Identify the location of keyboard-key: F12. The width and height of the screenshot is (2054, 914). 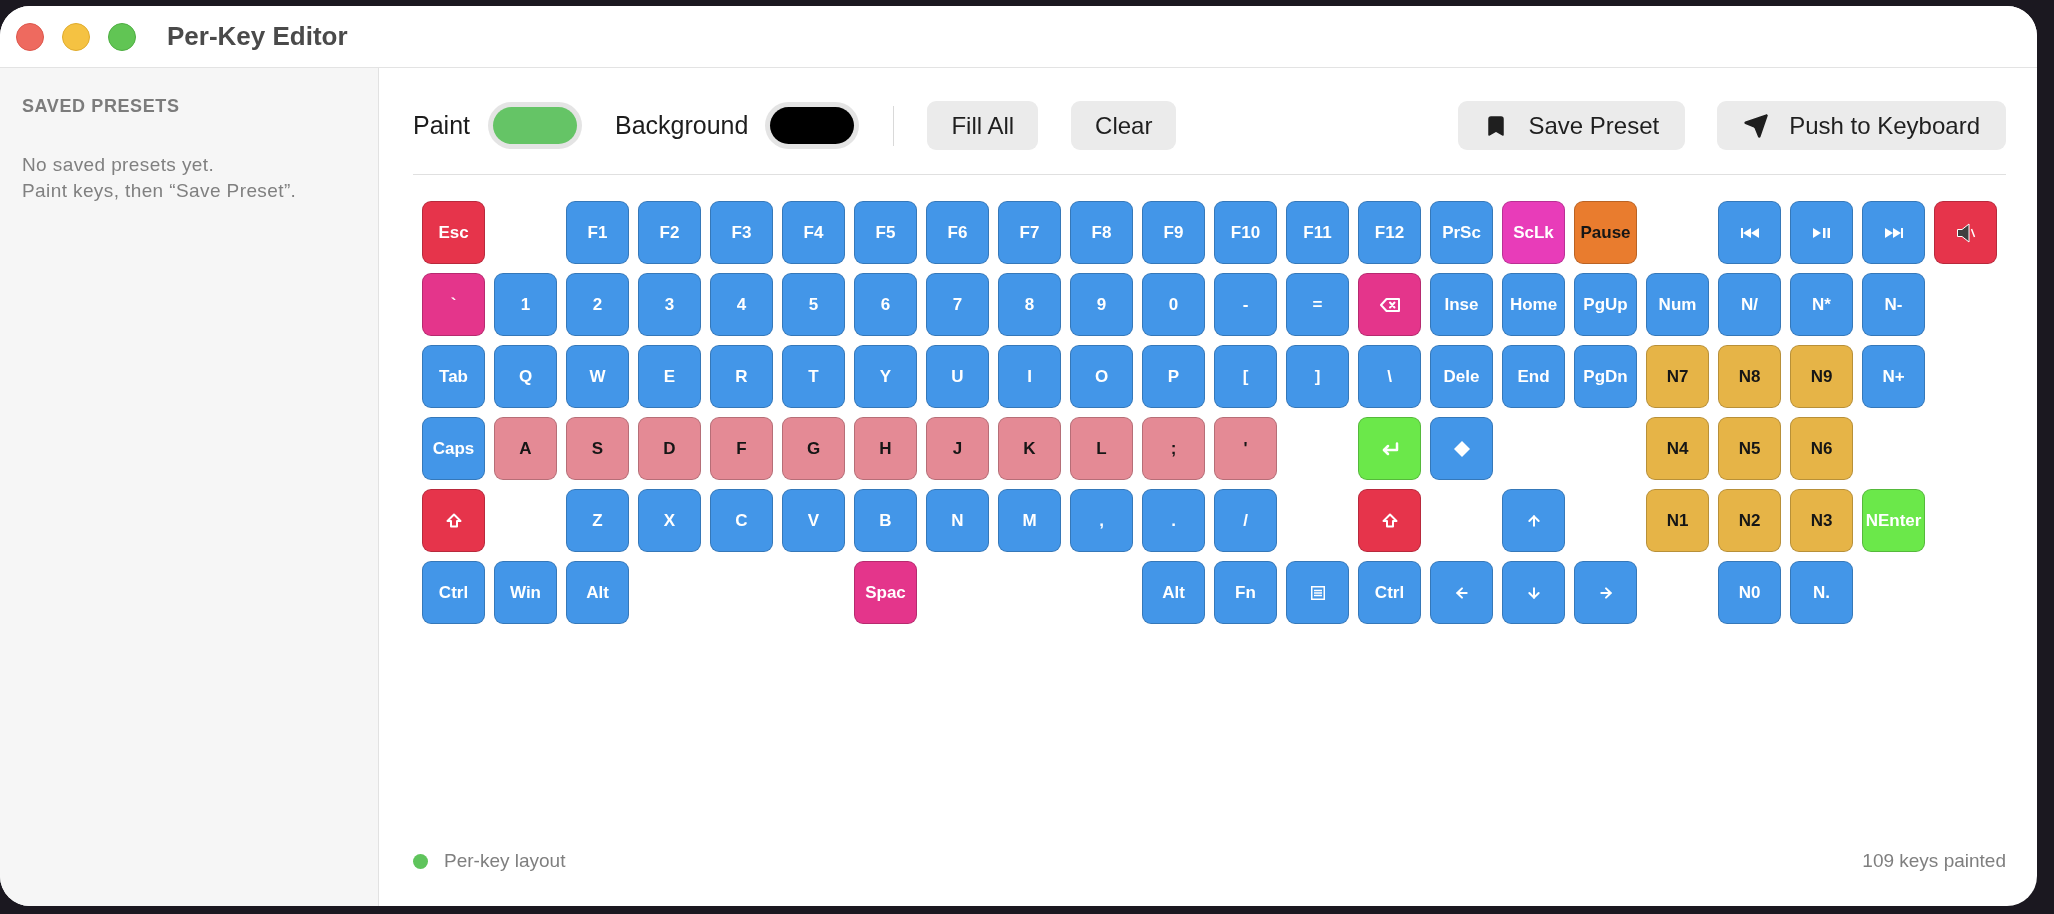
(1389, 232).